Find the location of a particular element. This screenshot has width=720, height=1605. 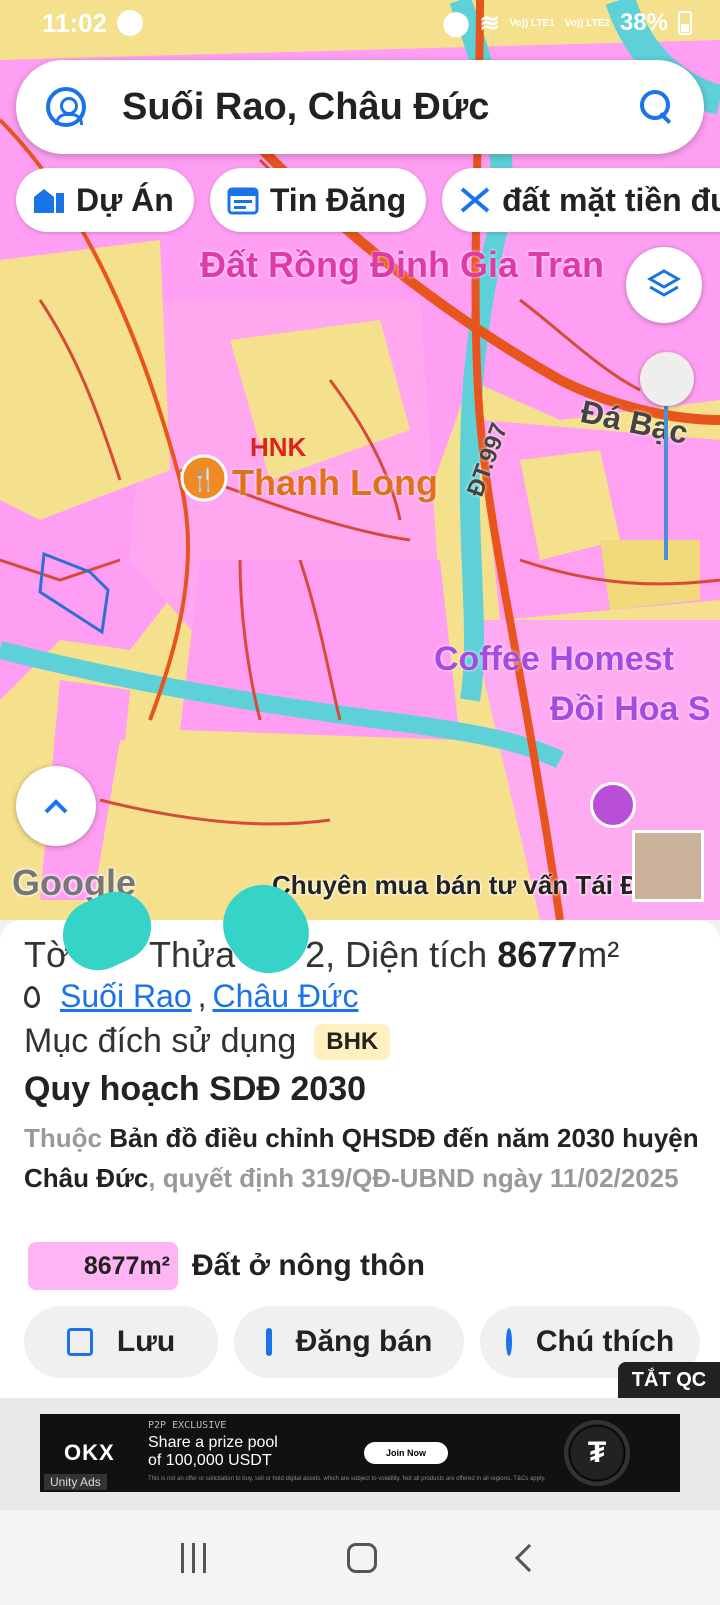

location-icon: ⬤ is located at coordinates (456, 23).